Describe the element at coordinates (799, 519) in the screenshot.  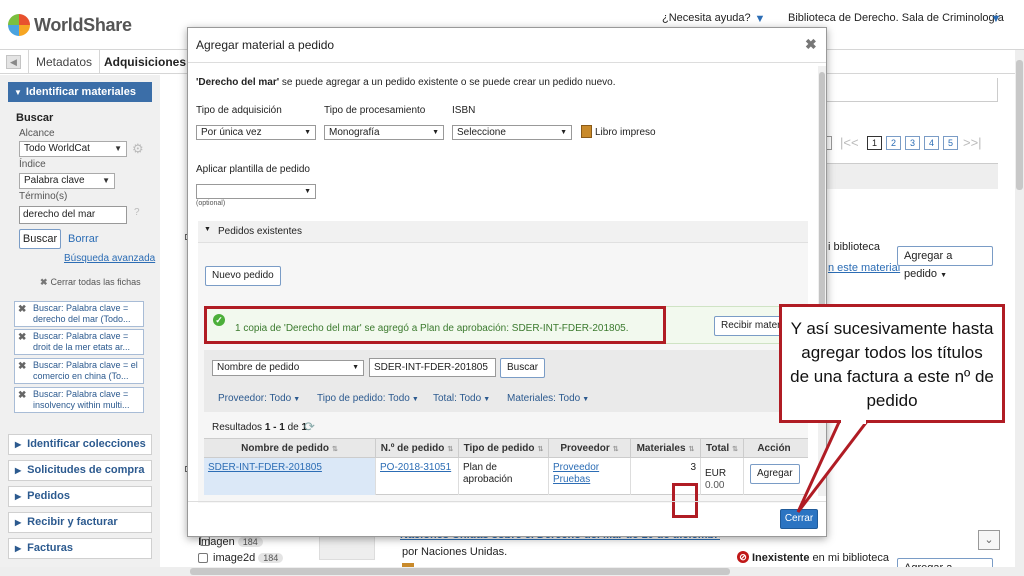
I see `close-button: Cerrar` at that location.